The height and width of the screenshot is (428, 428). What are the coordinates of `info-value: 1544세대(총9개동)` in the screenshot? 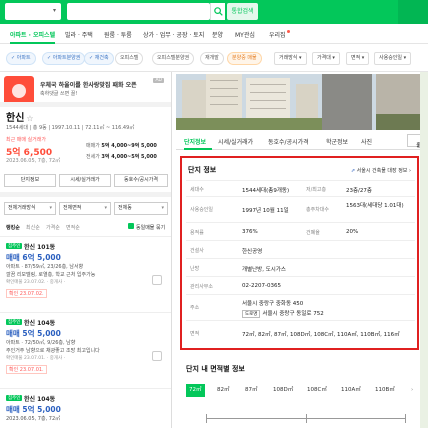 It's located at (266, 191).